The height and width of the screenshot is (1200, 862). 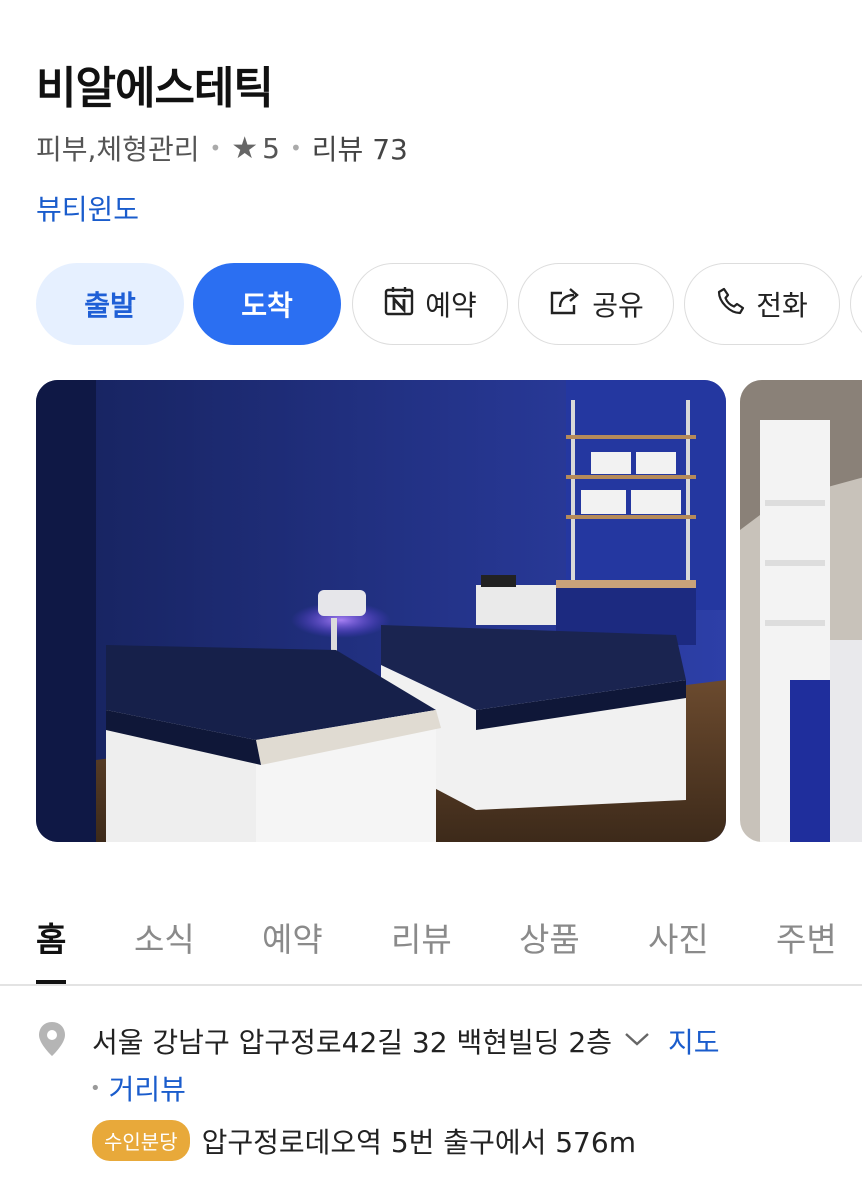 What do you see at coordinates (52, 1041) in the screenshot?
I see `location-pin-icon` at bounding box center [52, 1041].